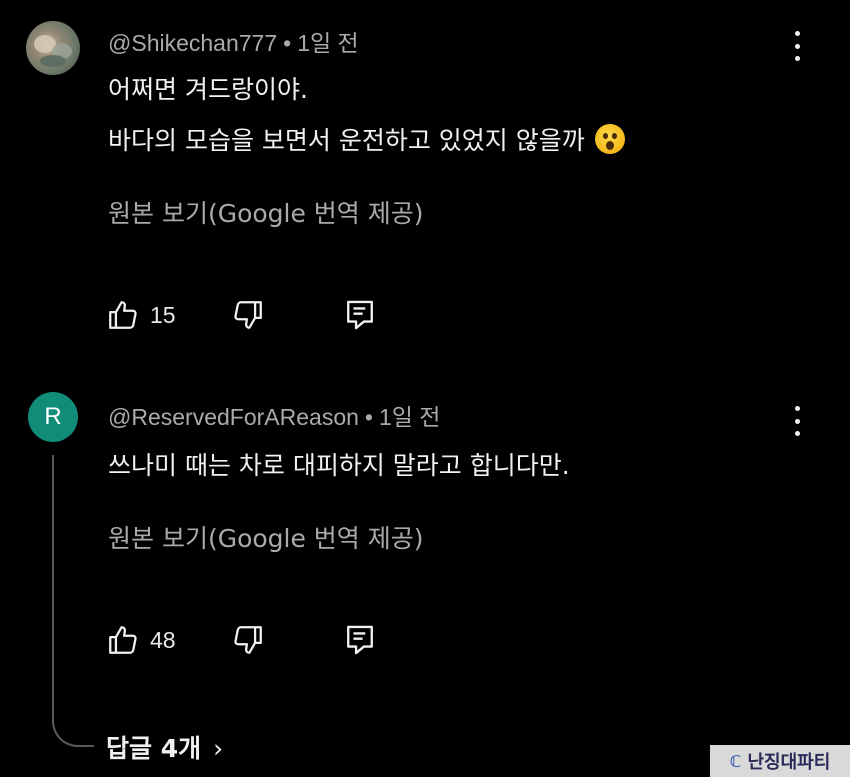 The height and width of the screenshot is (777, 850). What do you see at coordinates (208, 89) in the screenshot?
I see `comment-text-line: 어쩌면 겨드랑이야.` at bounding box center [208, 89].